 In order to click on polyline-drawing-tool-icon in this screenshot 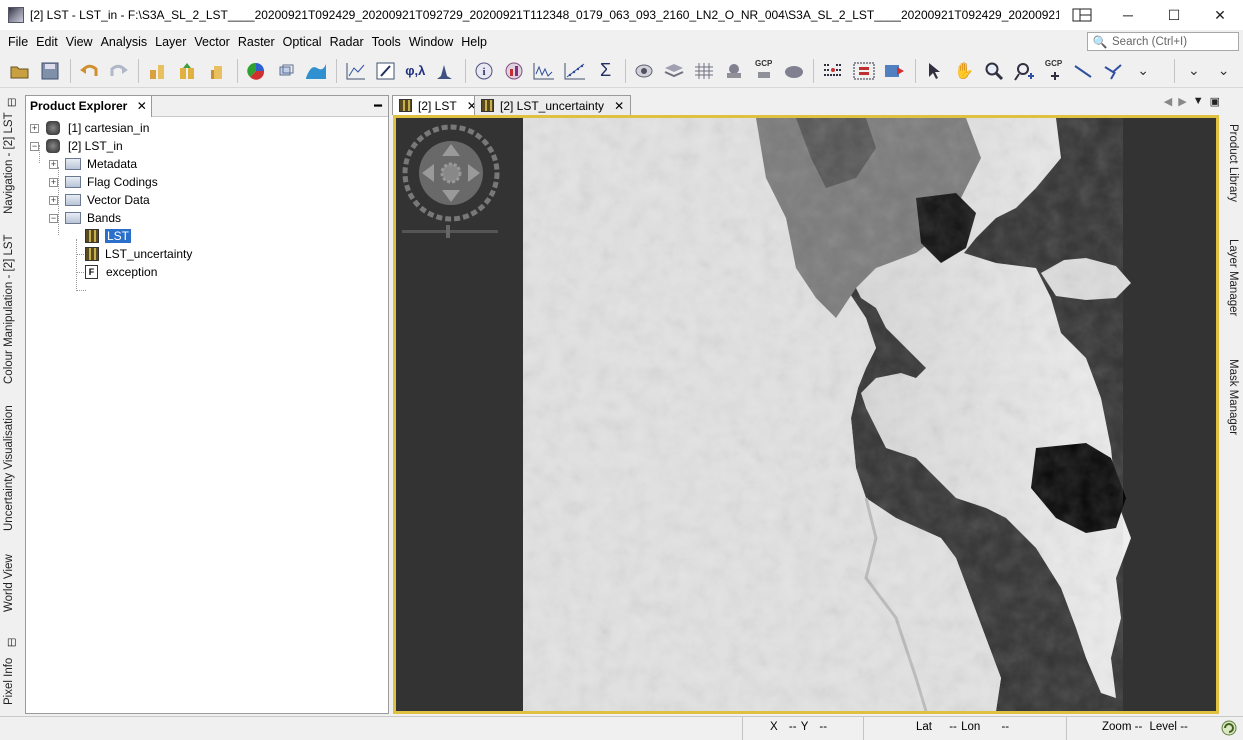, I will do `click(1113, 71)`.